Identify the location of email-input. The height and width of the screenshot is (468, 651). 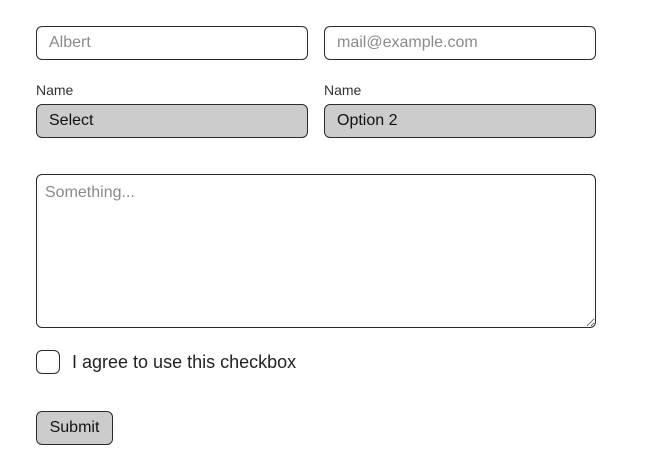
(460, 43).